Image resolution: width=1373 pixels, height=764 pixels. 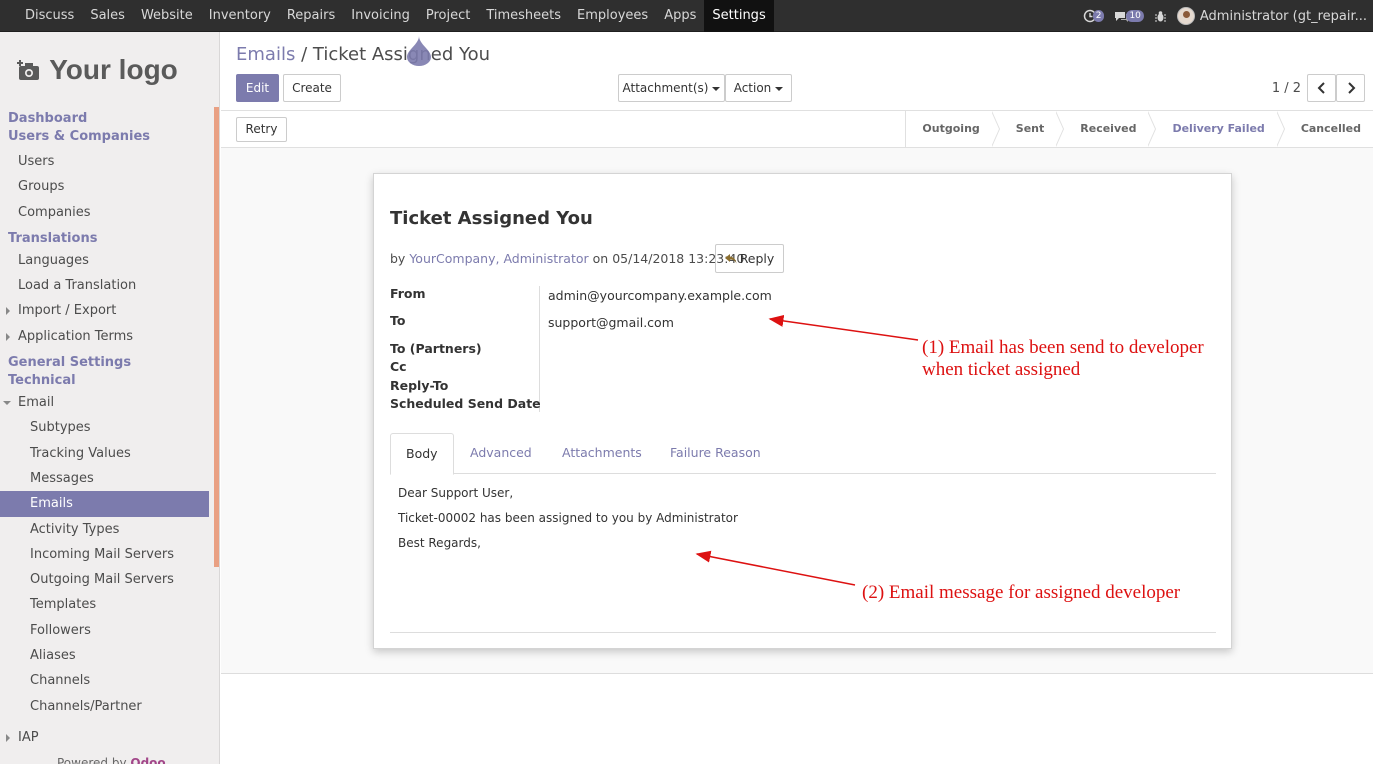 What do you see at coordinates (257, 88) in the screenshot?
I see `edit-button: Edit` at bounding box center [257, 88].